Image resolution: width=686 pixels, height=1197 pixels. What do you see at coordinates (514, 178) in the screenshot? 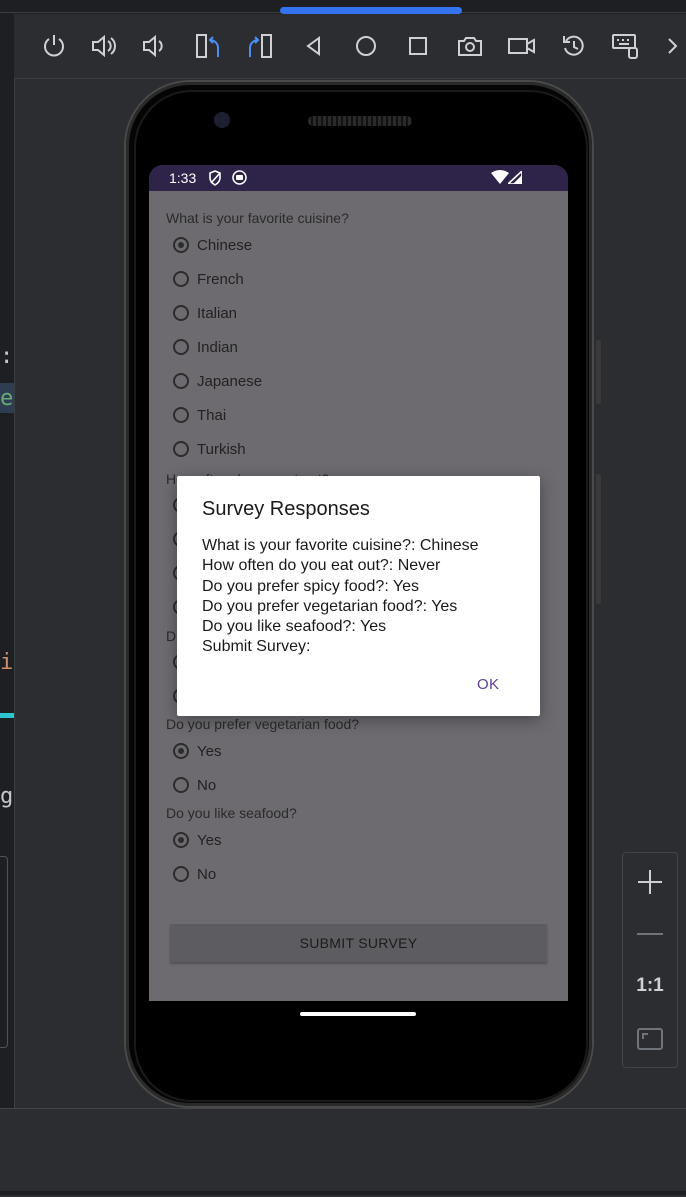
I see `cell-signal-icon` at bounding box center [514, 178].